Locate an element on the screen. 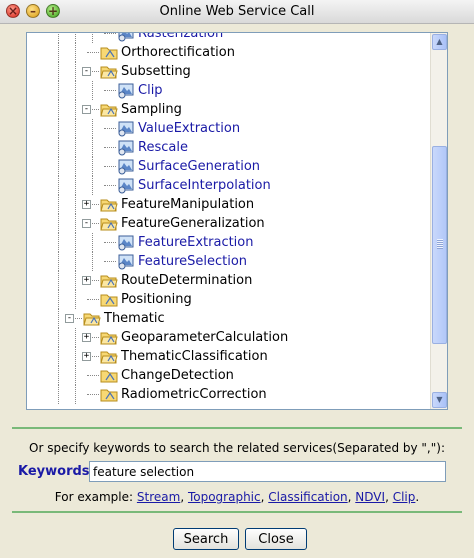  close-button: Close is located at coordinates (276, 539).